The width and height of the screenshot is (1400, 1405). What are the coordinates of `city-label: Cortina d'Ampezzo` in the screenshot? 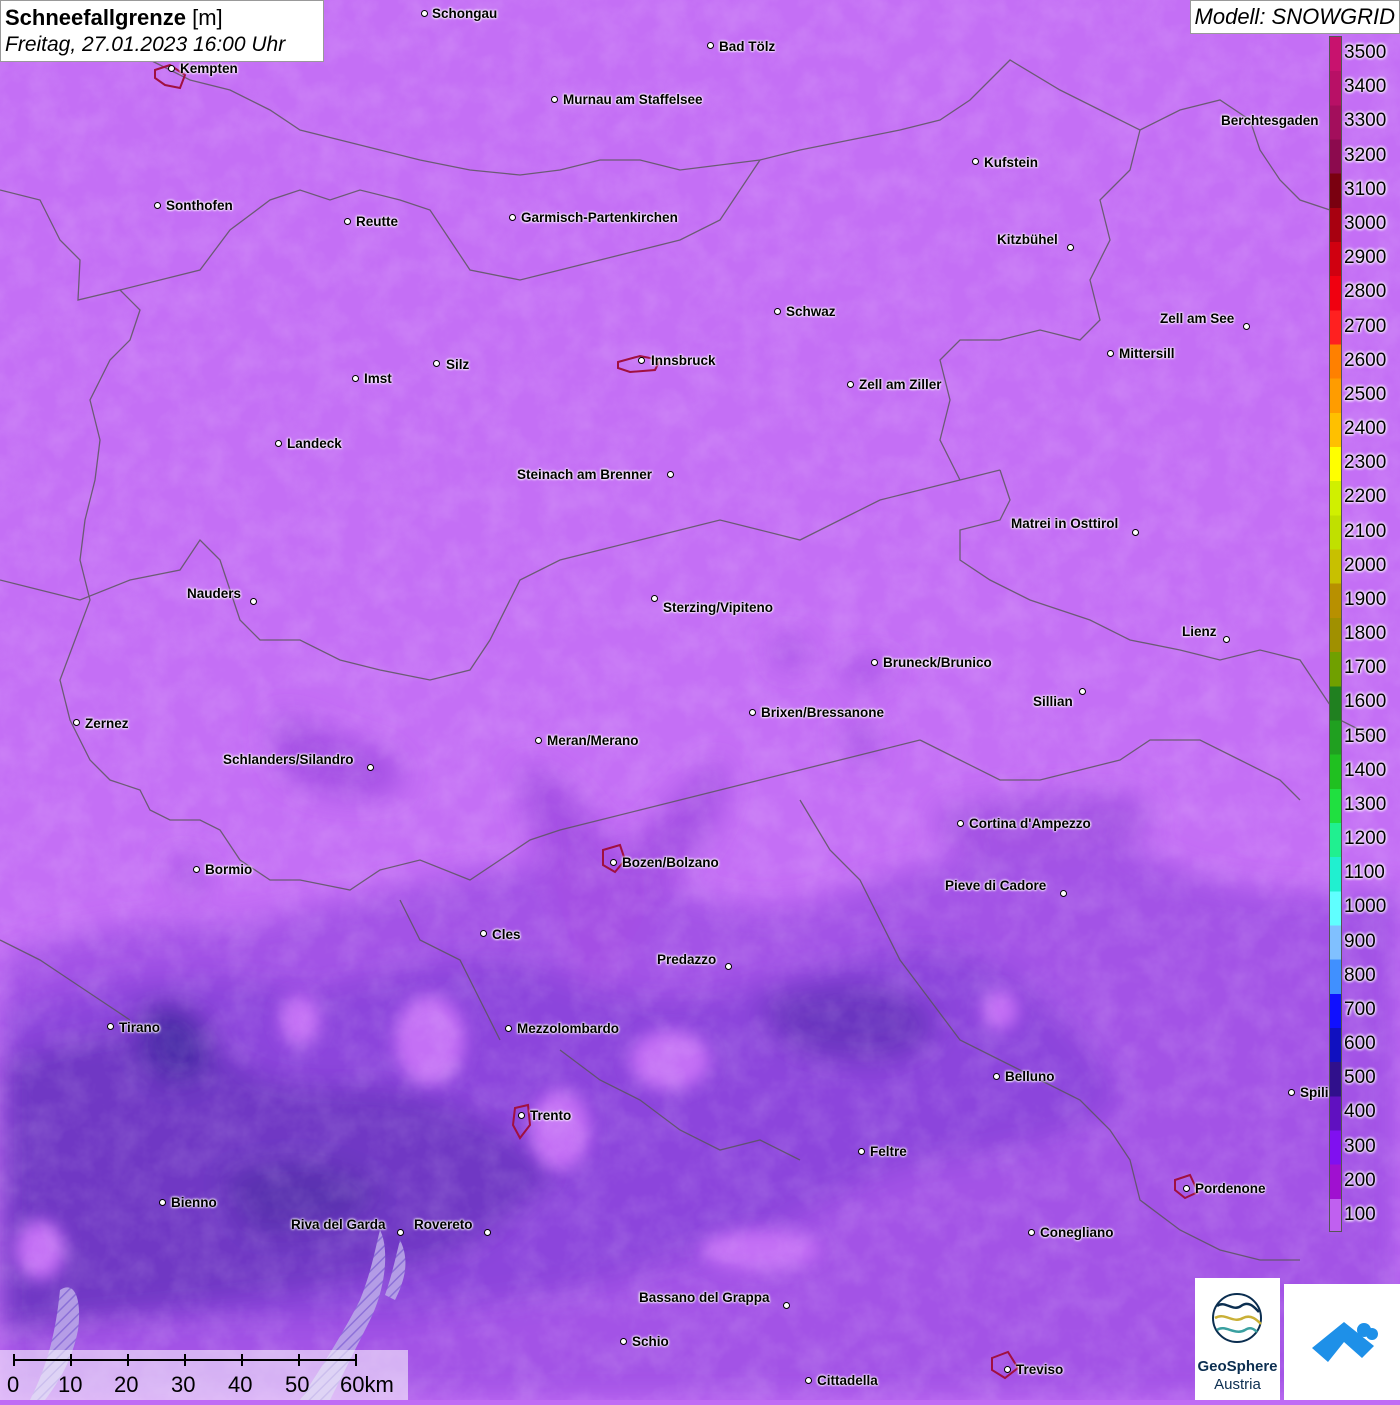 It's located at (1030, 823).